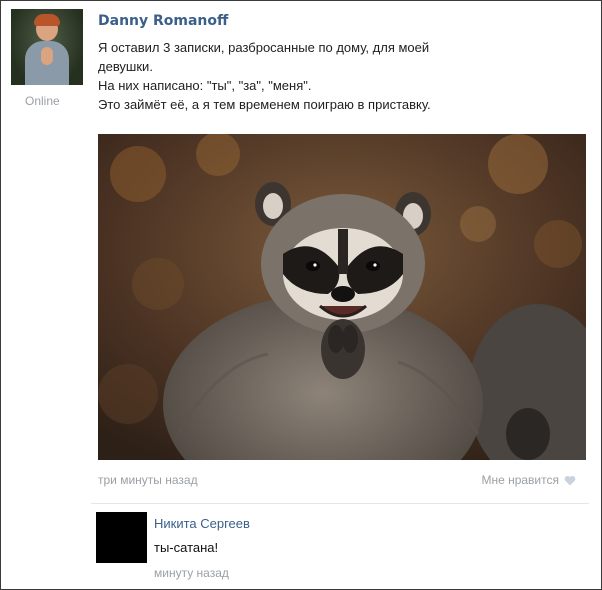 The image size is (602, 590). Describe the element at coordinates (47, 47) in the screenshot. I see `author-avatar` at that location.